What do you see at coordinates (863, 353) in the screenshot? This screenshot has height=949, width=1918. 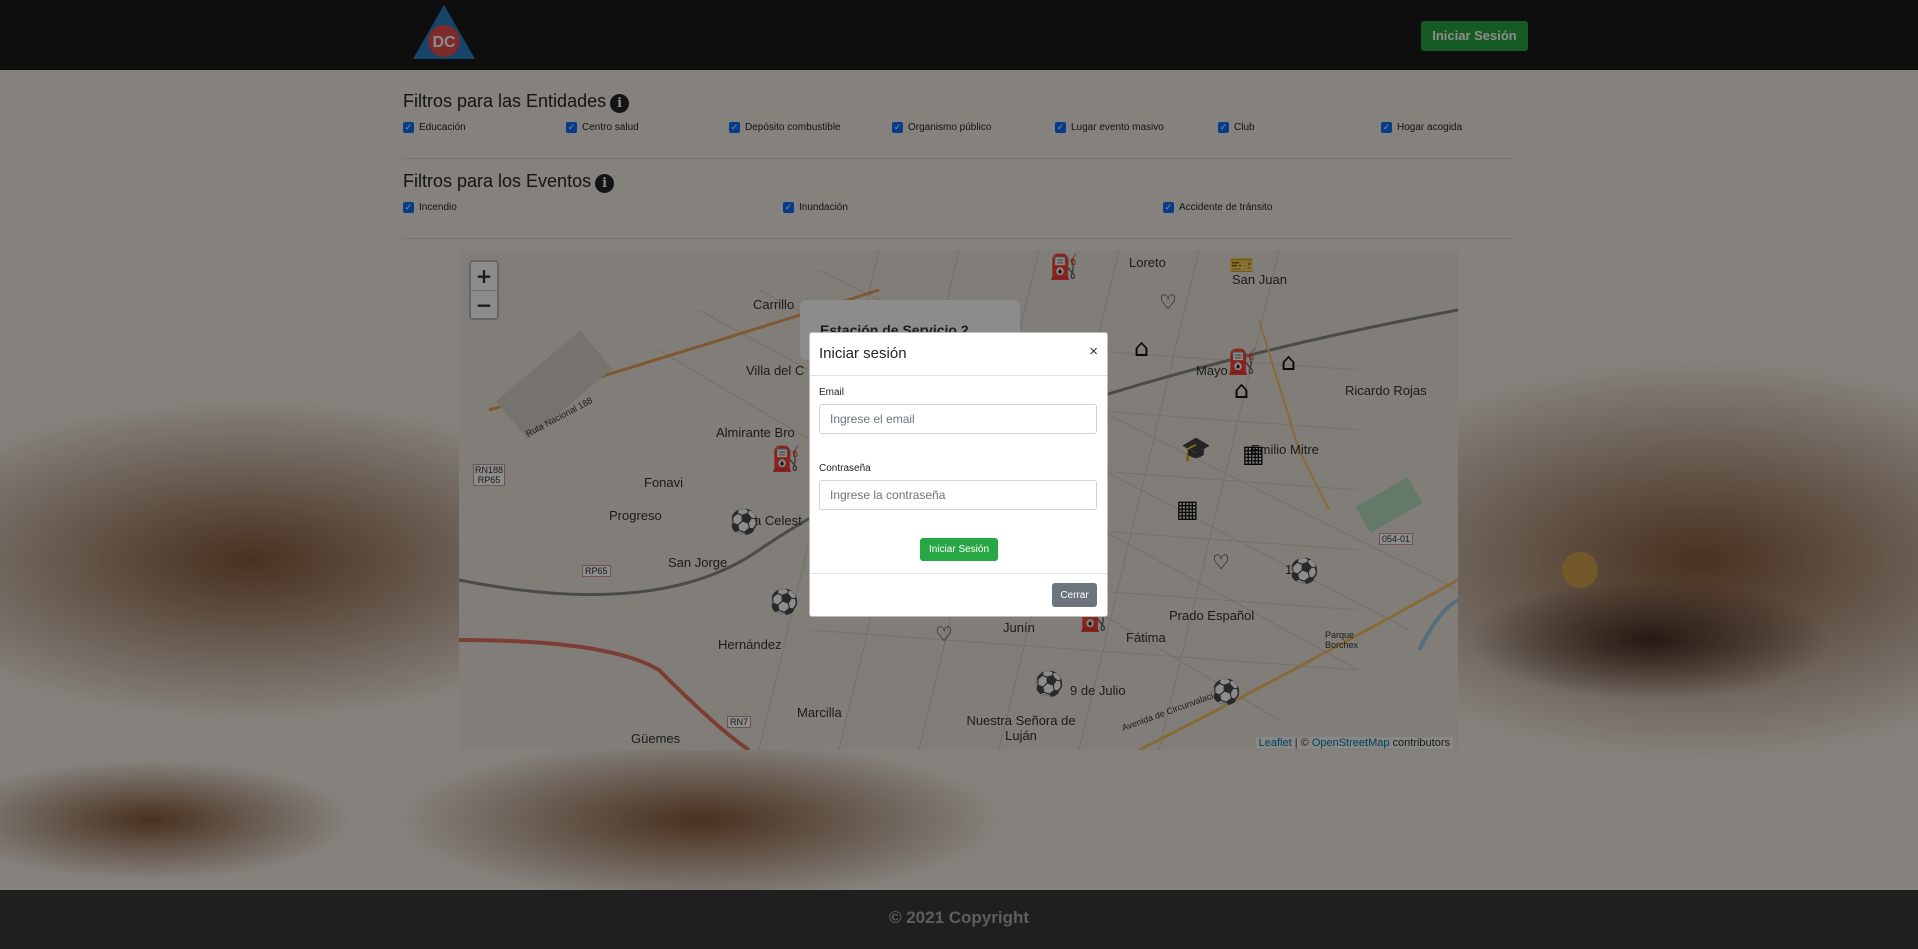 I see `modal-title: Iniciar sesión` at bounding box center [863, 353].